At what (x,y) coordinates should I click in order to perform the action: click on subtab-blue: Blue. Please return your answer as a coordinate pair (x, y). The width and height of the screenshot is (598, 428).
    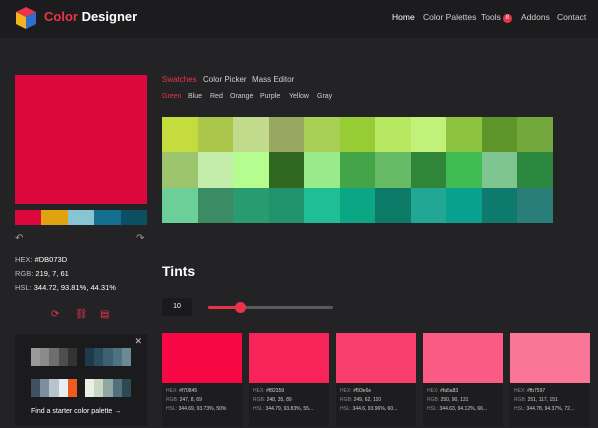
    Looking at the image, I should click on (195, 96).